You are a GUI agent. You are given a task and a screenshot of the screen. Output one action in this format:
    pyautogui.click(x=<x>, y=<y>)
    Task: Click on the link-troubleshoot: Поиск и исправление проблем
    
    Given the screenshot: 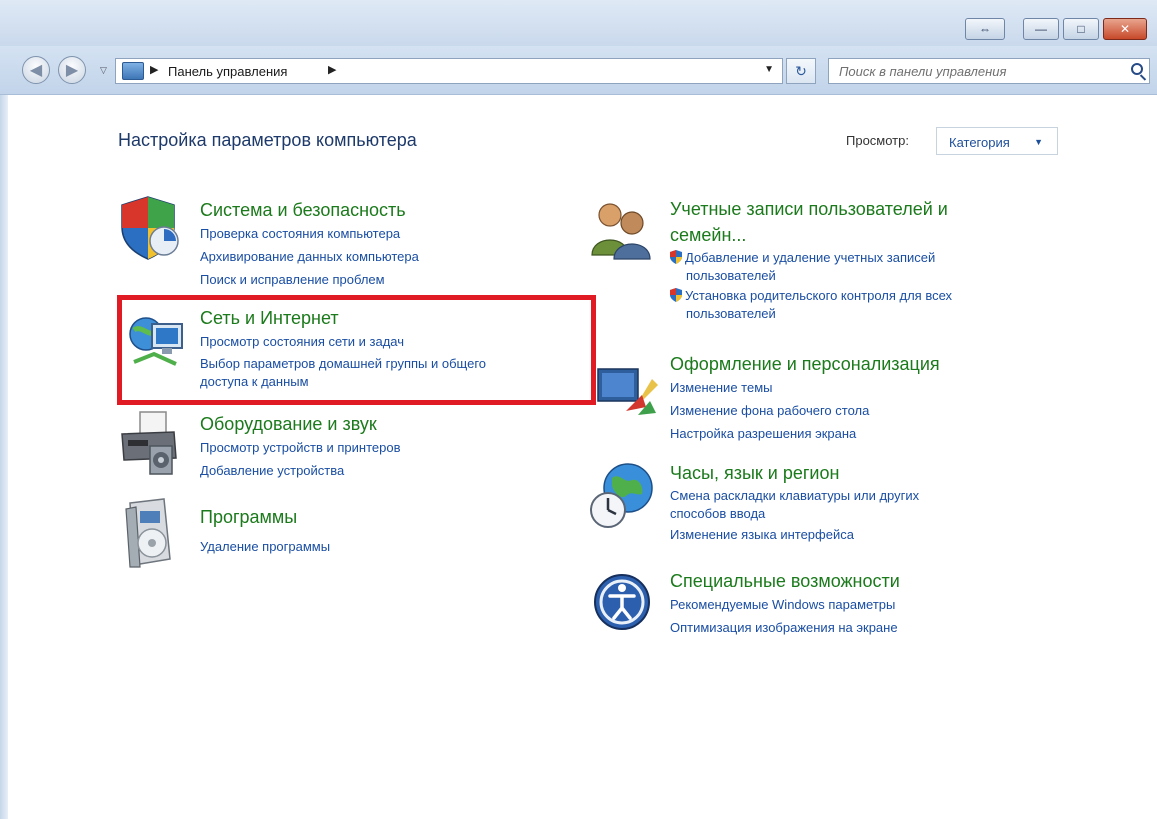 What is the action you would take?
    pyautogui.click(x=309, y=279)
    